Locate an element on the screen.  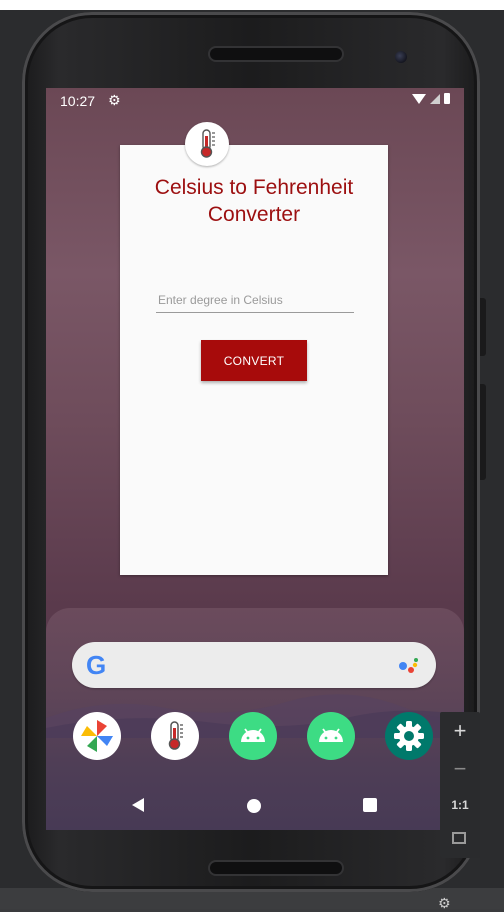
status-bar: 10:27 ⚙ is located at coordinates (255, 101).